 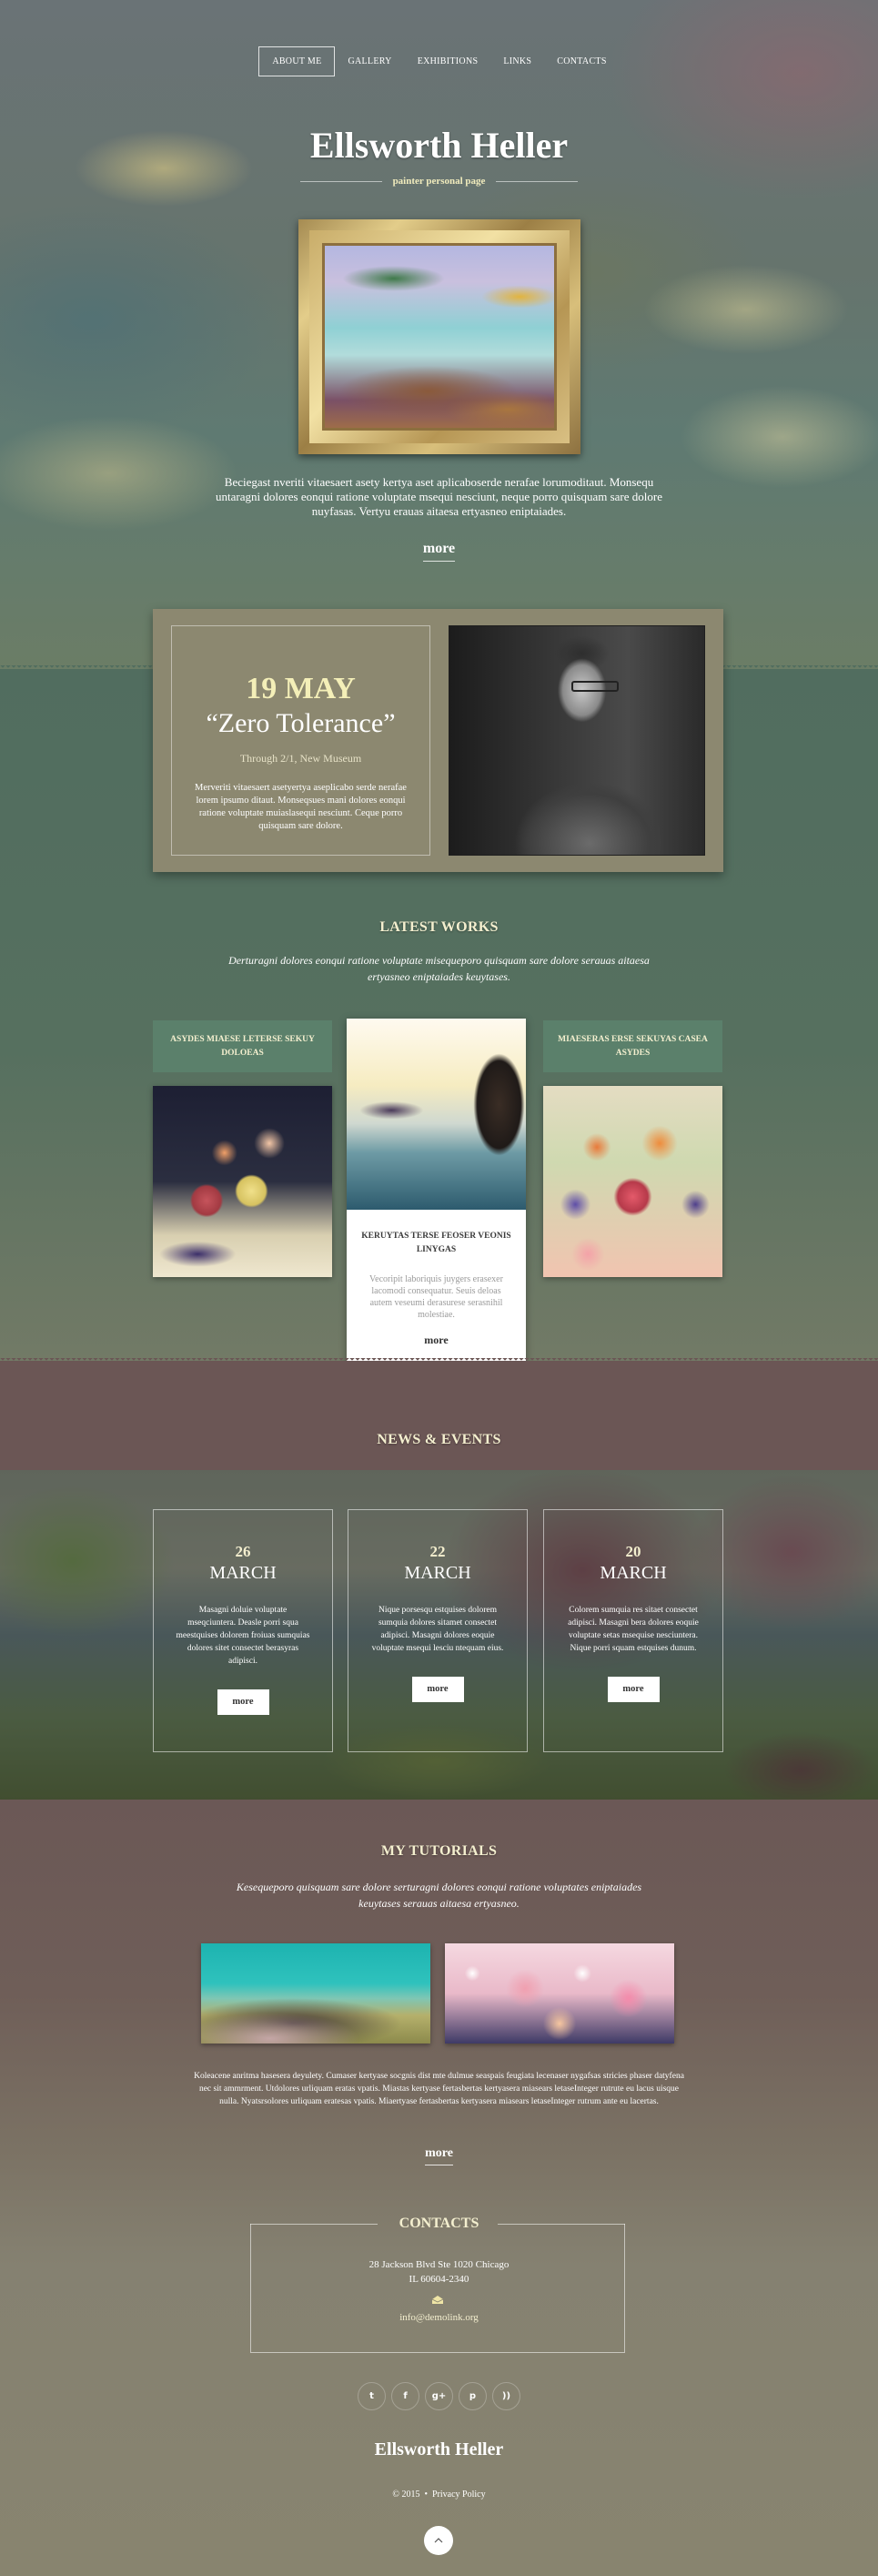 I want to click on google-plus-icon: g+, so click(x=439, y=2396).